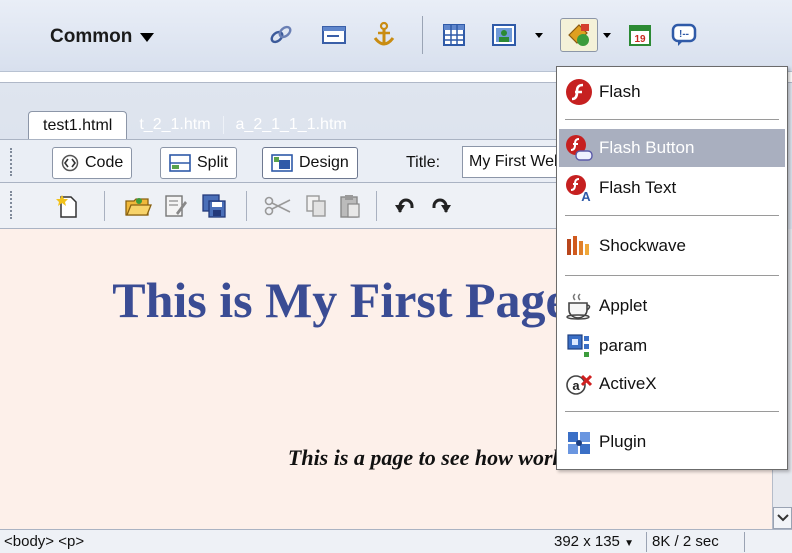 This screenshot has width=792, height=553. What do you see at coordinates (281, 35) in the screenshot?
I see `hyperlink-icon` at bounding box center [281, 35].